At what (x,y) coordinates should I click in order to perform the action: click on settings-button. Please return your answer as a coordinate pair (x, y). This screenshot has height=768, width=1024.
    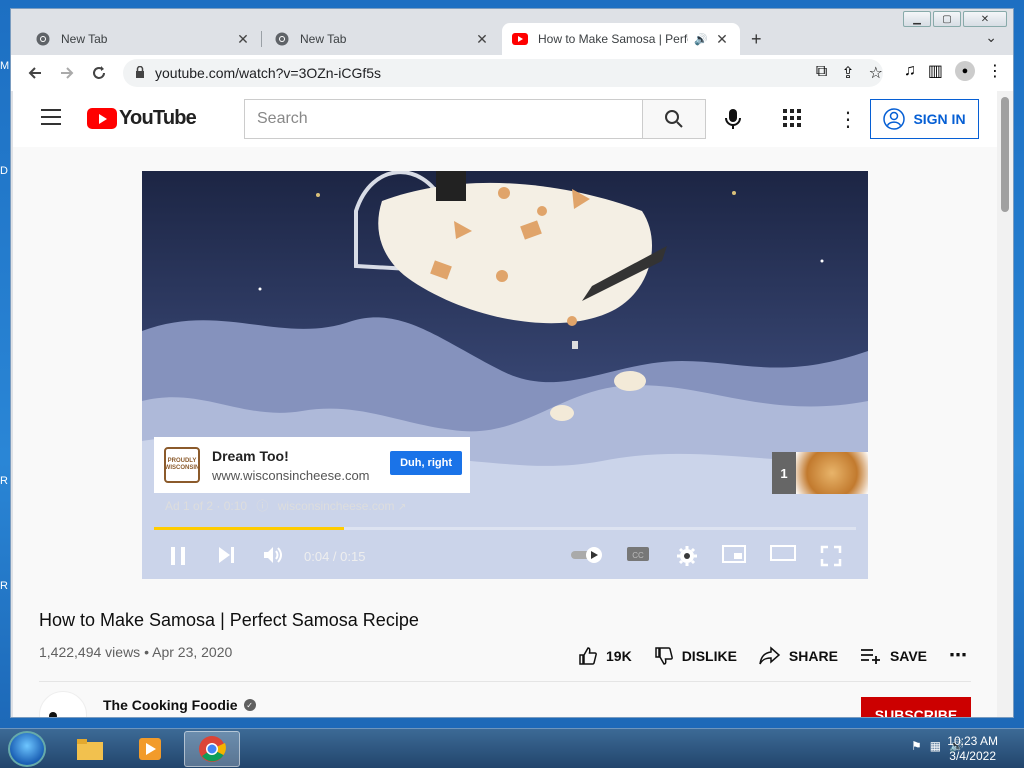
    Looking at the image, I should click on (687, 556).